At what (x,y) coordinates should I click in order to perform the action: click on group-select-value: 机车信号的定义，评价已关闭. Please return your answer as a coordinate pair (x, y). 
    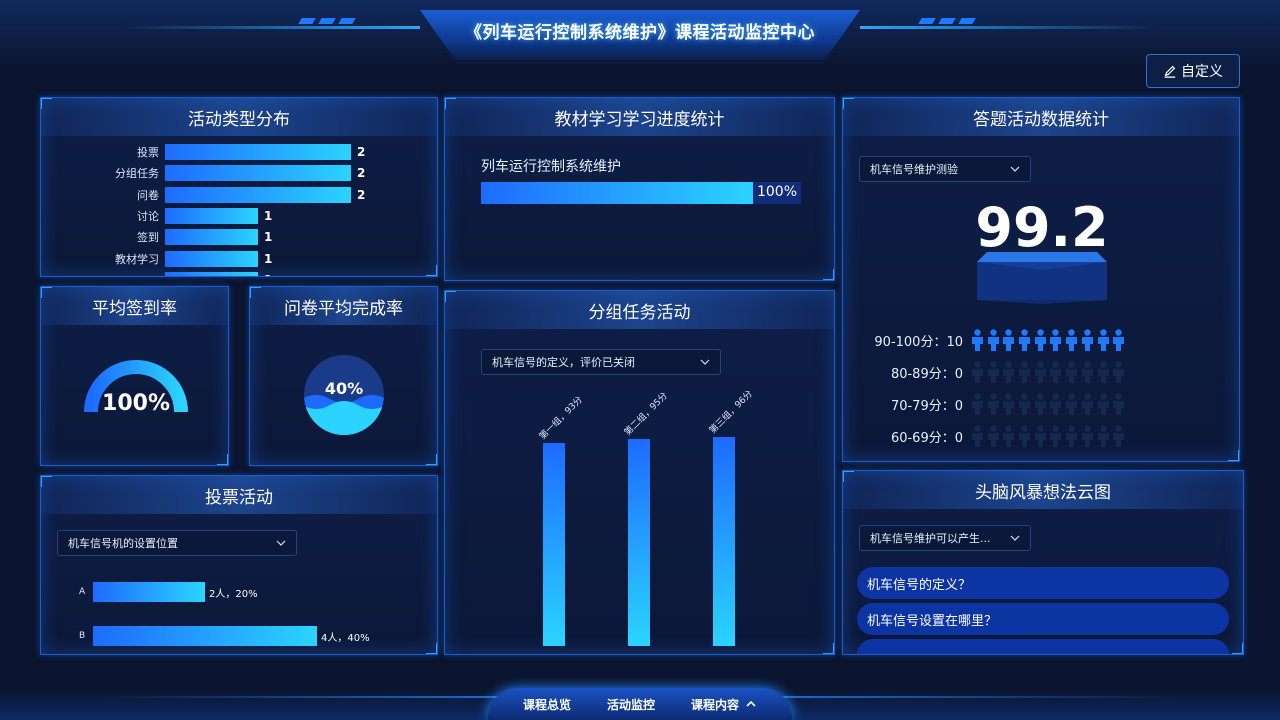
    Looking at the image, I should click on (563, 362).